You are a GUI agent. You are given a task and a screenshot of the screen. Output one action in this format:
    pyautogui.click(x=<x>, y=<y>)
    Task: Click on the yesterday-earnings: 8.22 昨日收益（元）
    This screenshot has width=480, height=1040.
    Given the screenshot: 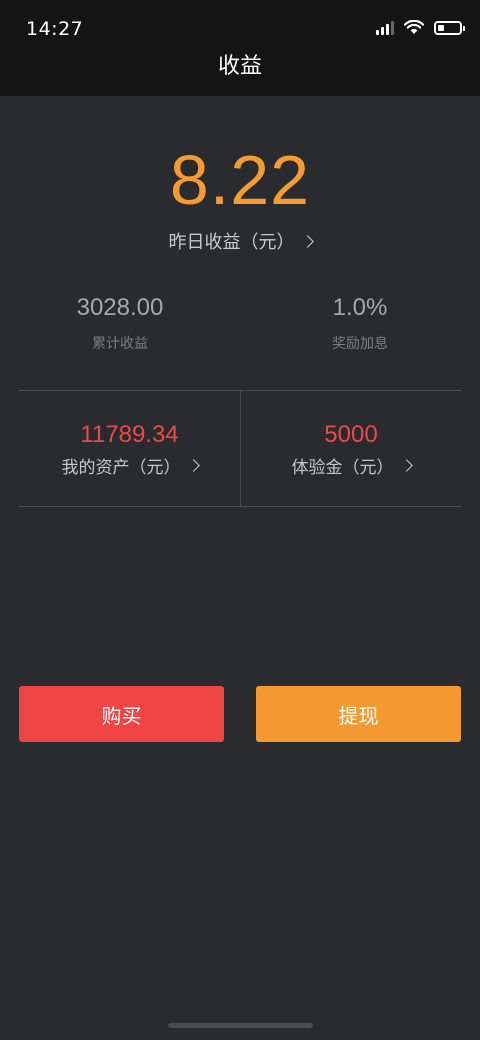 What is the action you would take?
    pyautogui.click(x=240, y=197)
    